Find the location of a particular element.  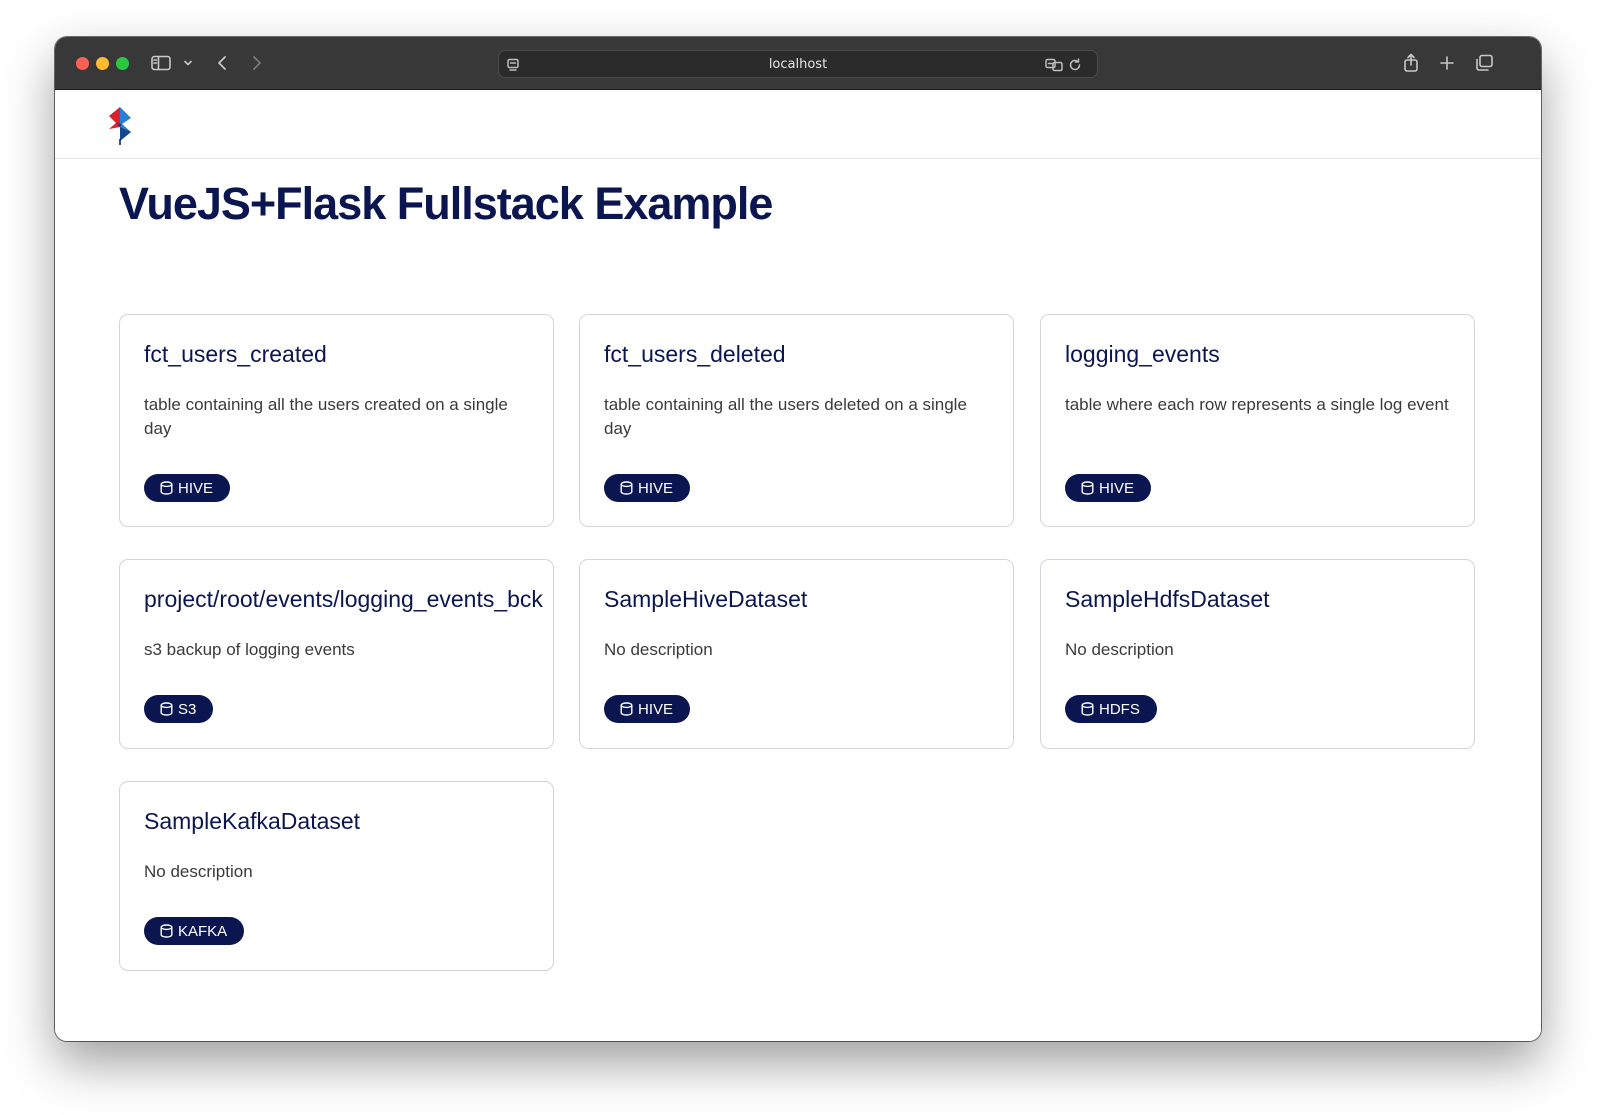

share-icon is located at coordinates (1411, 63).